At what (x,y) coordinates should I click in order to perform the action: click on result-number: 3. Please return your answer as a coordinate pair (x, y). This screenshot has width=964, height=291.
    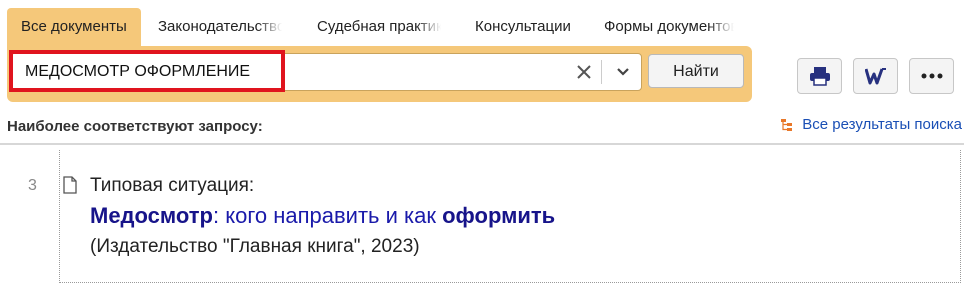
    Looking at the image, I should click on (32, 185).